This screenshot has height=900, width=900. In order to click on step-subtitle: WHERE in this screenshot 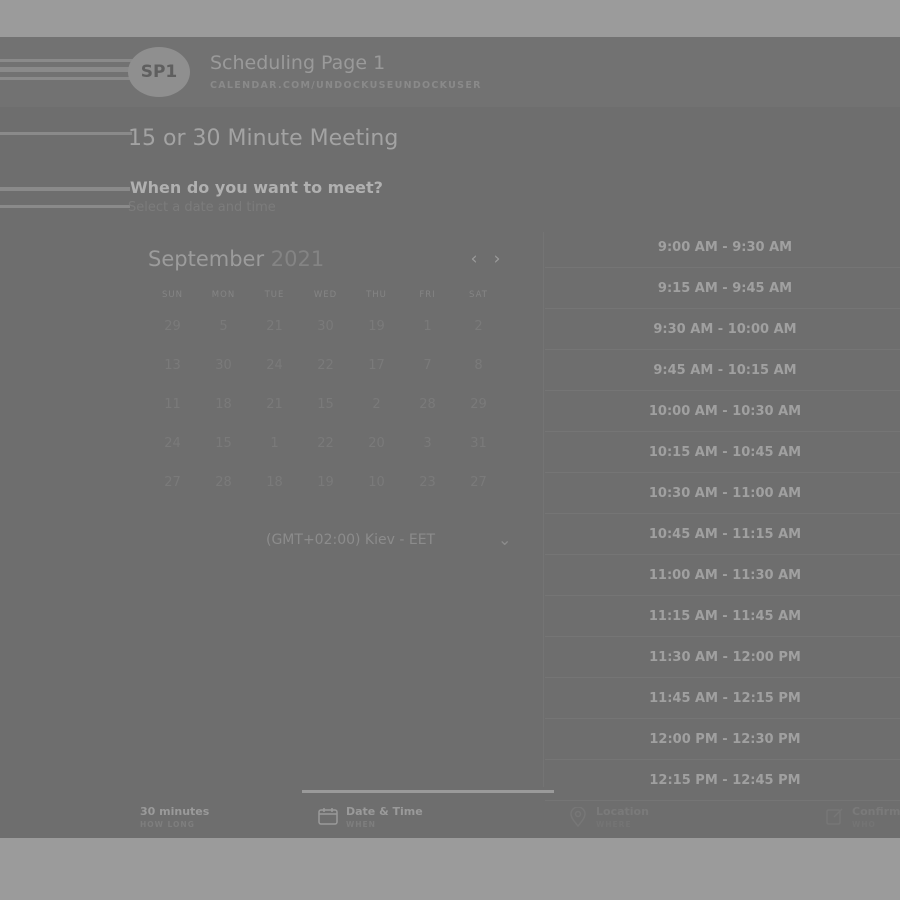, I will do `click(614, 824)`.